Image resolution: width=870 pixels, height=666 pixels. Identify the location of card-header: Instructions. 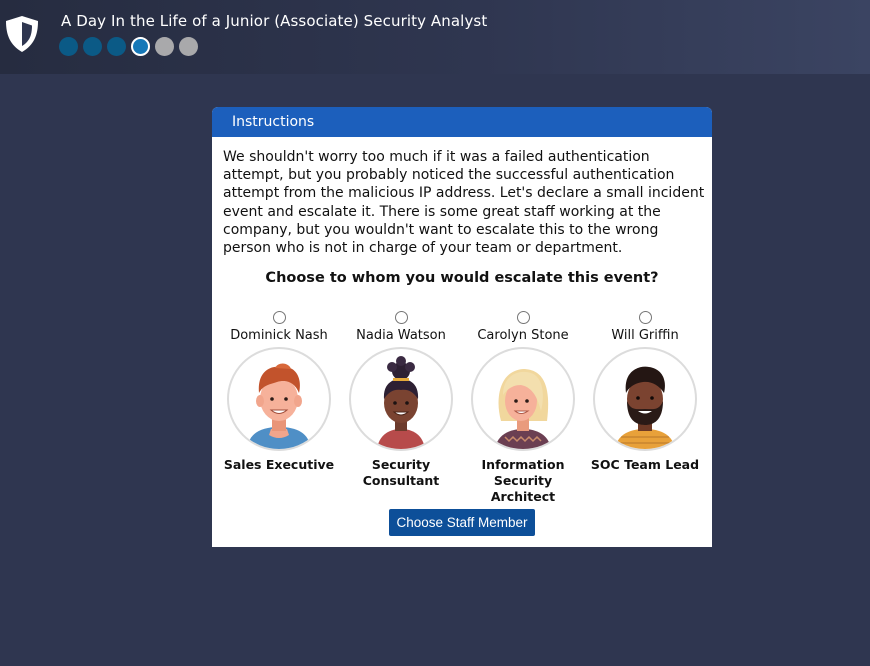
(462, 122).